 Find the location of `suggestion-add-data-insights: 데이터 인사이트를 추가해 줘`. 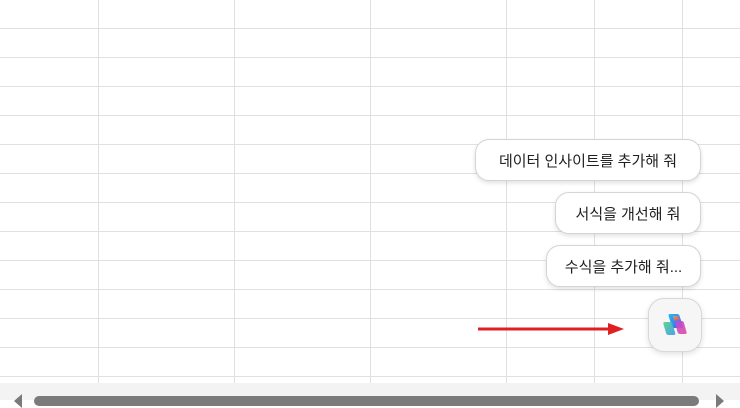

suggestion-add-data-insights: 데이터 인사이트를 추가해 줘 is located at coordinates (588, 160).